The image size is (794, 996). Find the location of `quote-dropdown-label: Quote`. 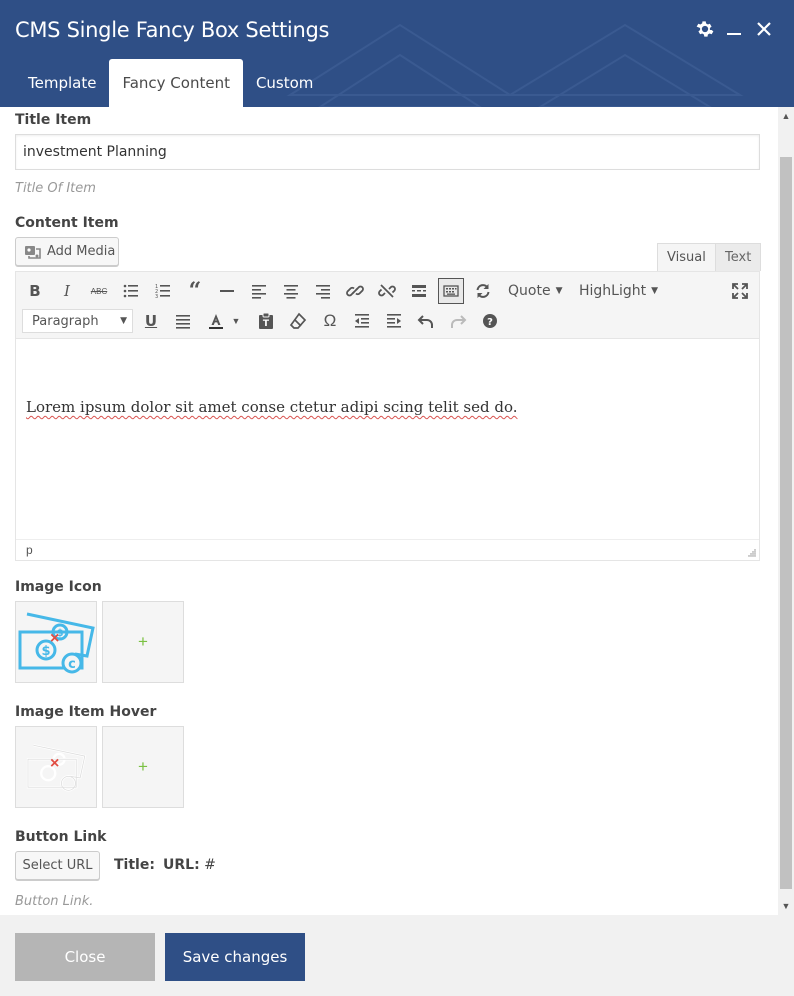

quote-dropdown-label: Quote is located at coordinates (529, 291).